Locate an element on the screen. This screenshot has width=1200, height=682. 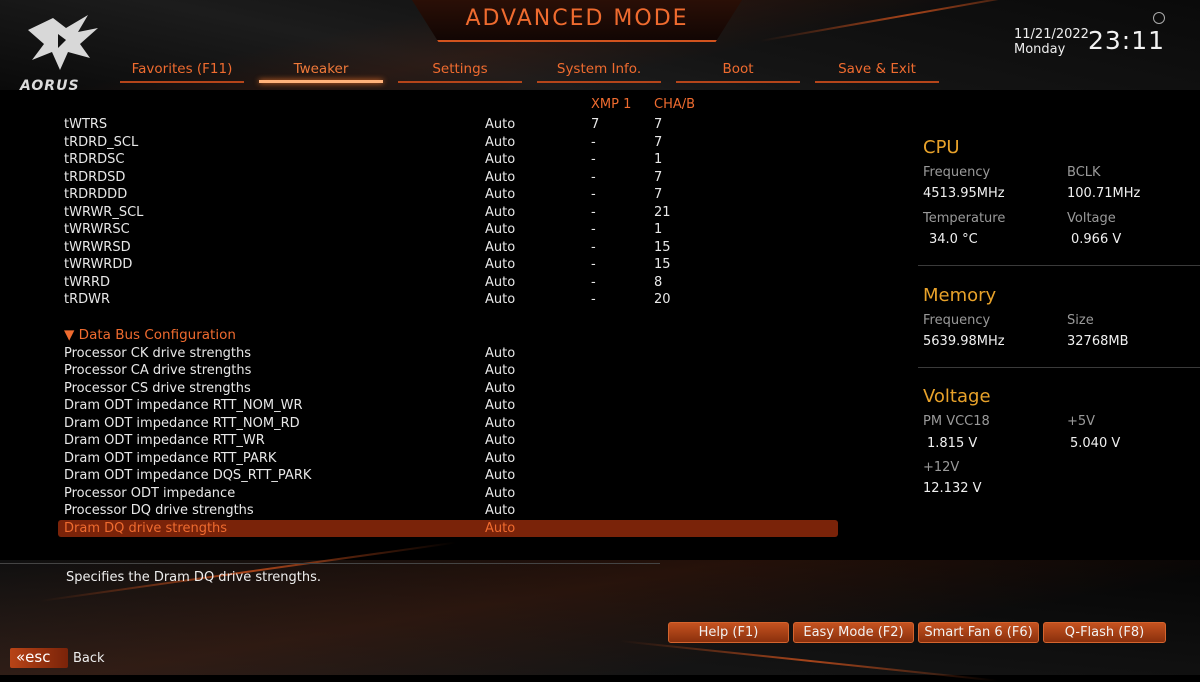
setting-row: Processor ODT impedance Auto is located at coordinates (448, 494).